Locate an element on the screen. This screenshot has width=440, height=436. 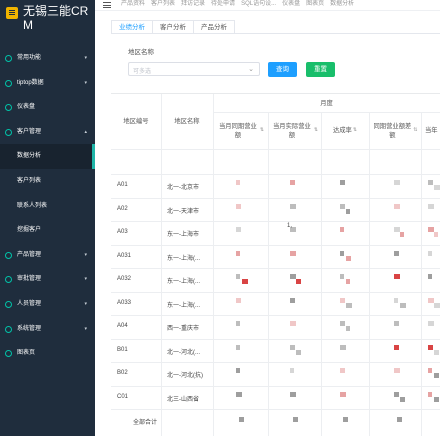
hamburger-icon is located at coordinates (107, 5).